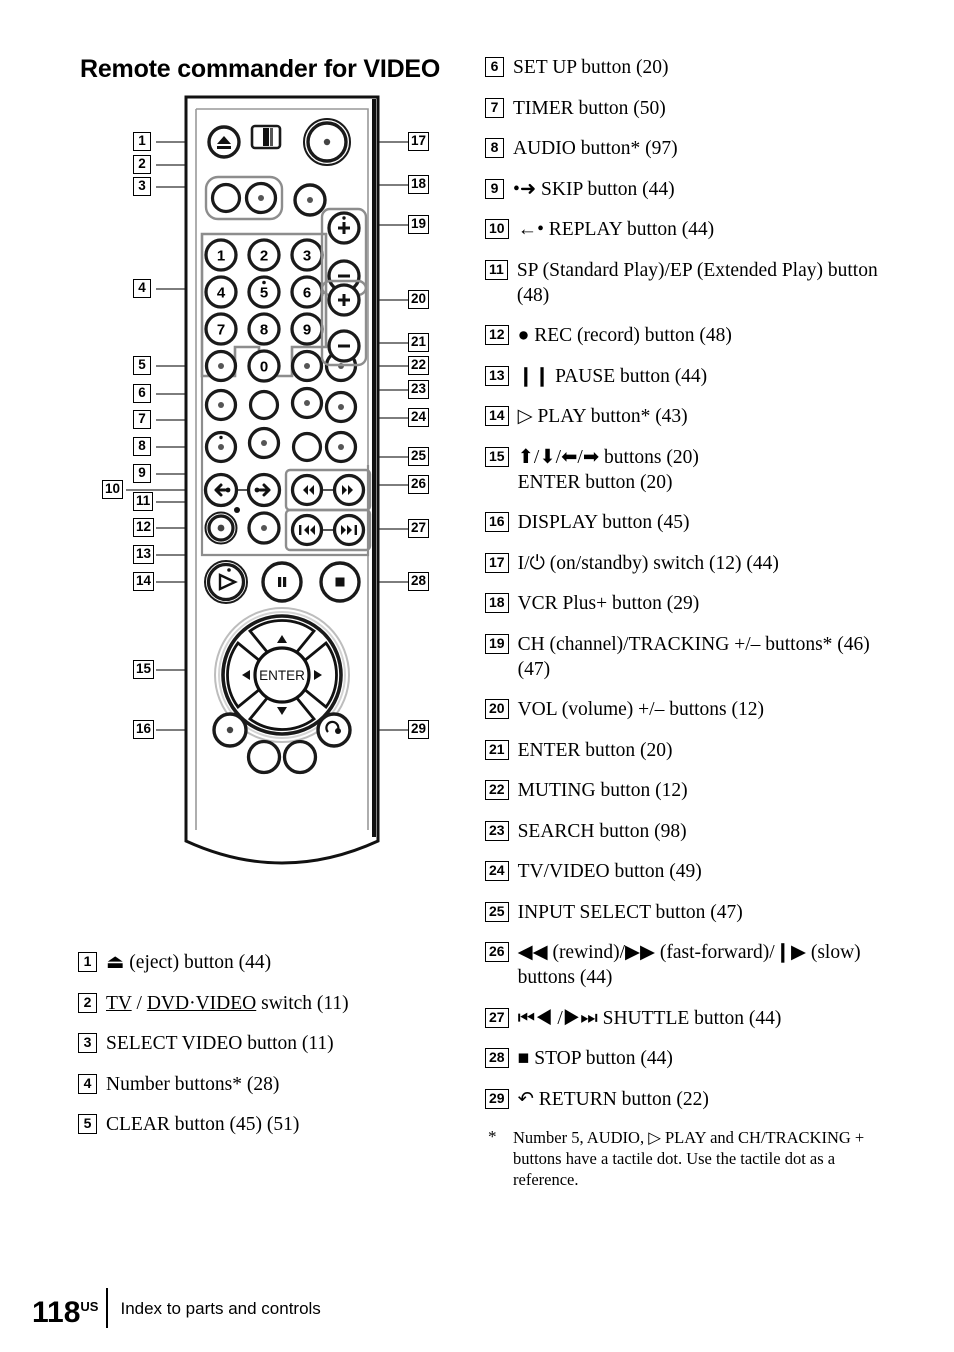 The width and height of the screenshot is (954, 1352). What do you see at coordinates (260, 69) in the screenshot?
I see `page-title: Remote commander for VIDEO` at bounding box center [260, 69].